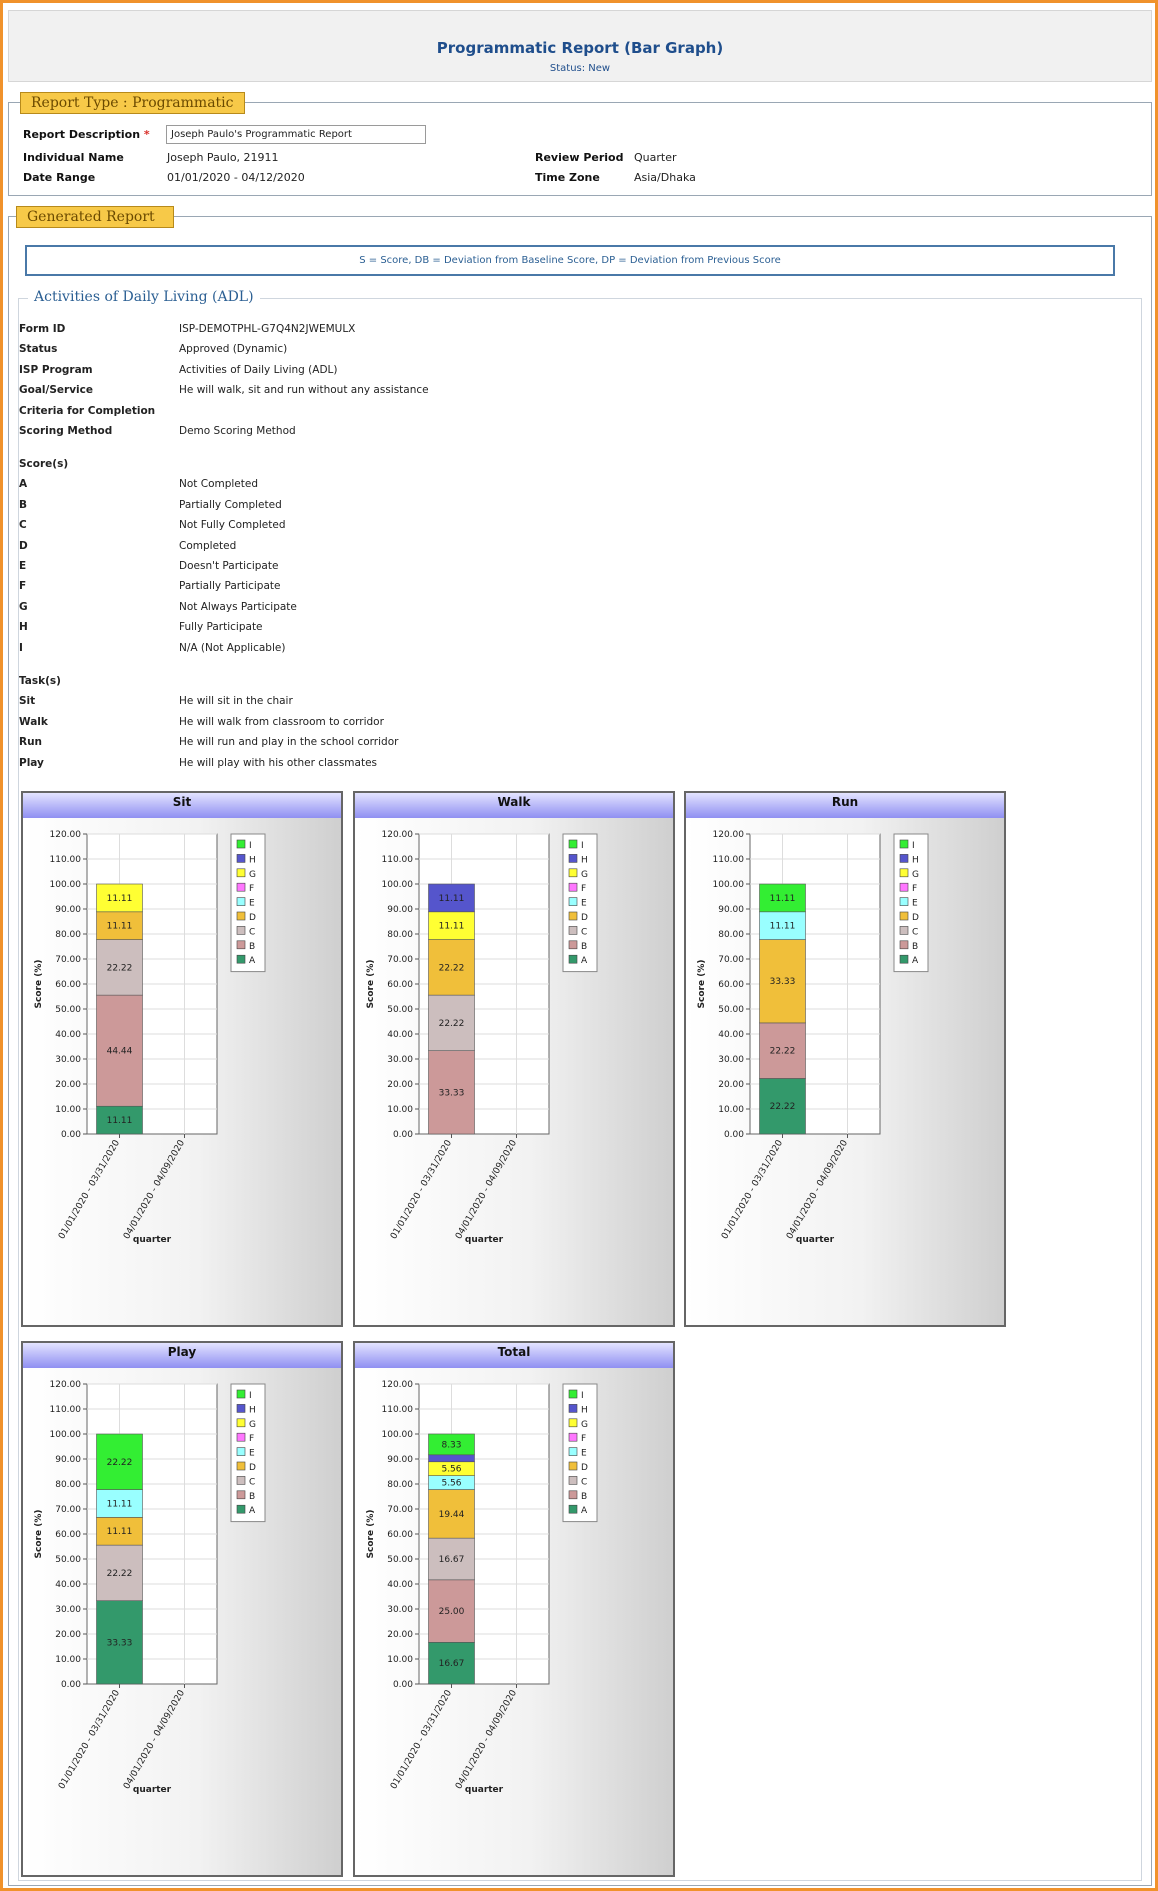  What do you see at coordinates (296, 134) in the screenshot?
I see `report-description-input: Joseph Paulo's Programmatic Report` at bounding box center [296, 134].